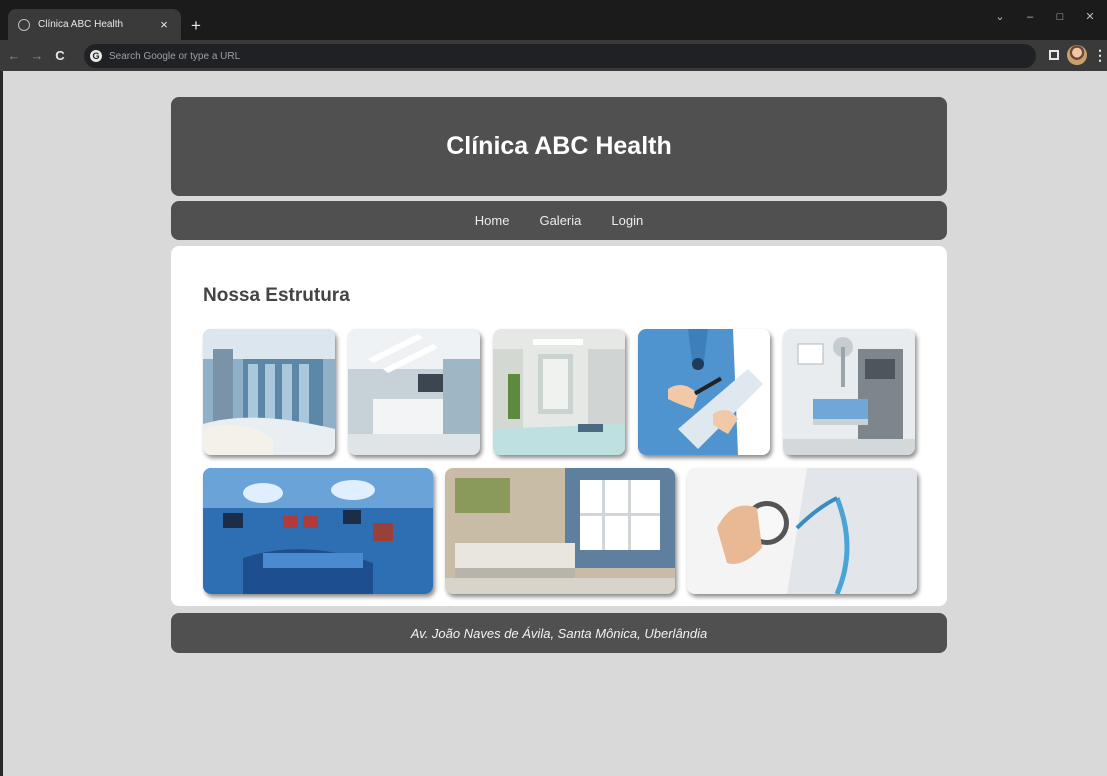 The height and width of the screenshot is (776, 1107). What do you see at coordinates (1054, 55) in the screenshot?
I see `side-panel-icon` at bounding box center [1054, 55].